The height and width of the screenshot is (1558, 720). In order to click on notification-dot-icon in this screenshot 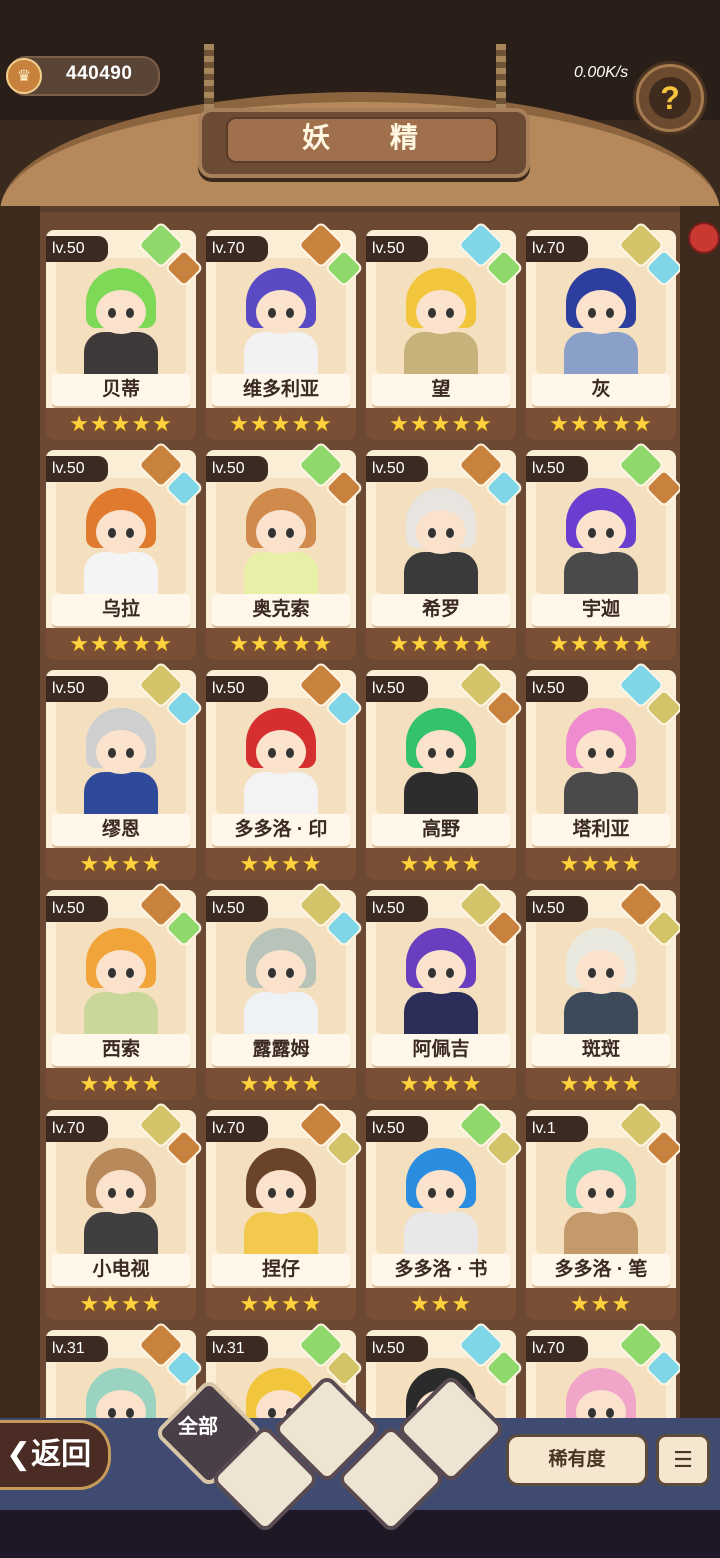, I will do `click(704, 238)`.